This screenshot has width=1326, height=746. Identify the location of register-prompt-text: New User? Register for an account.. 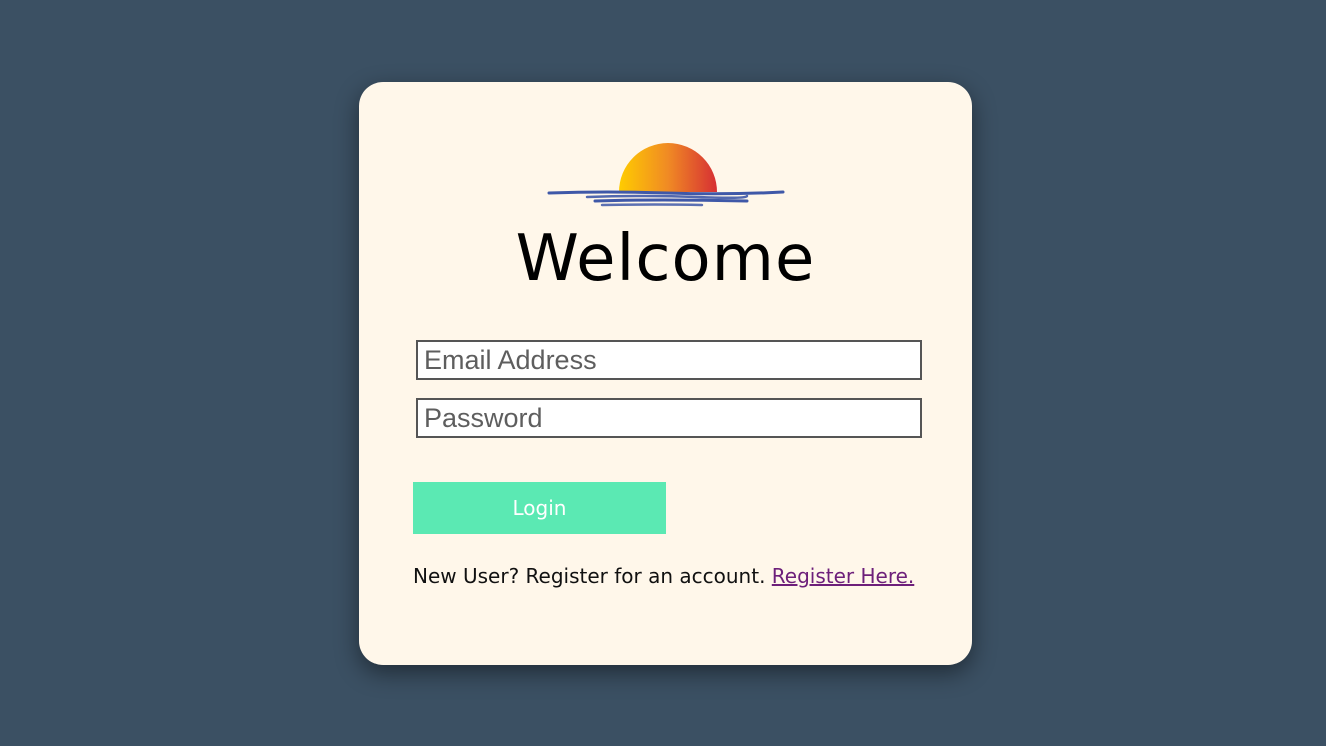
(589, 576).